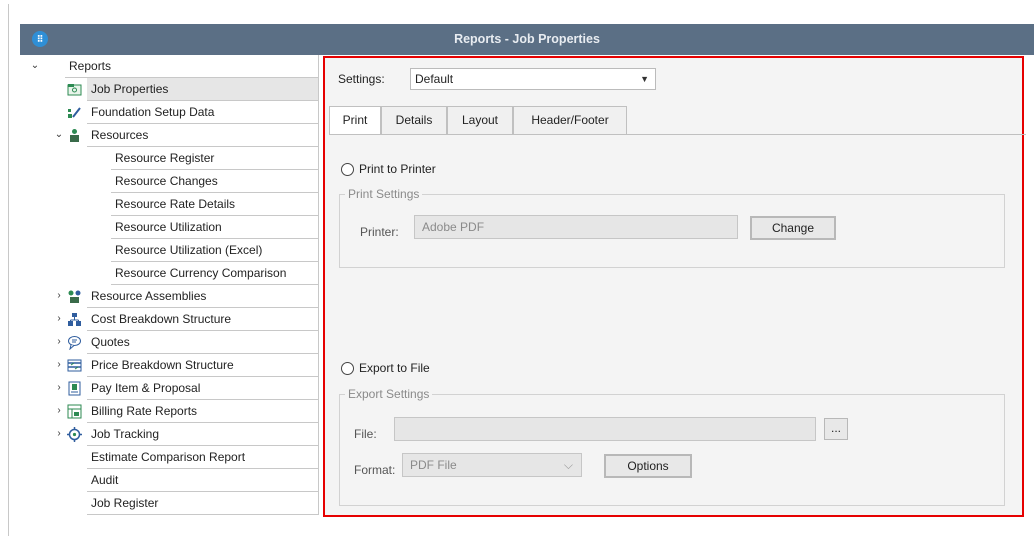 The height and width of the screenshot is (536, 1034). What do you see at coordinates (203, 411) in the screenshot?
I see `tree-item-label: Billing Rate Reports` at bounding box center [203, 411].